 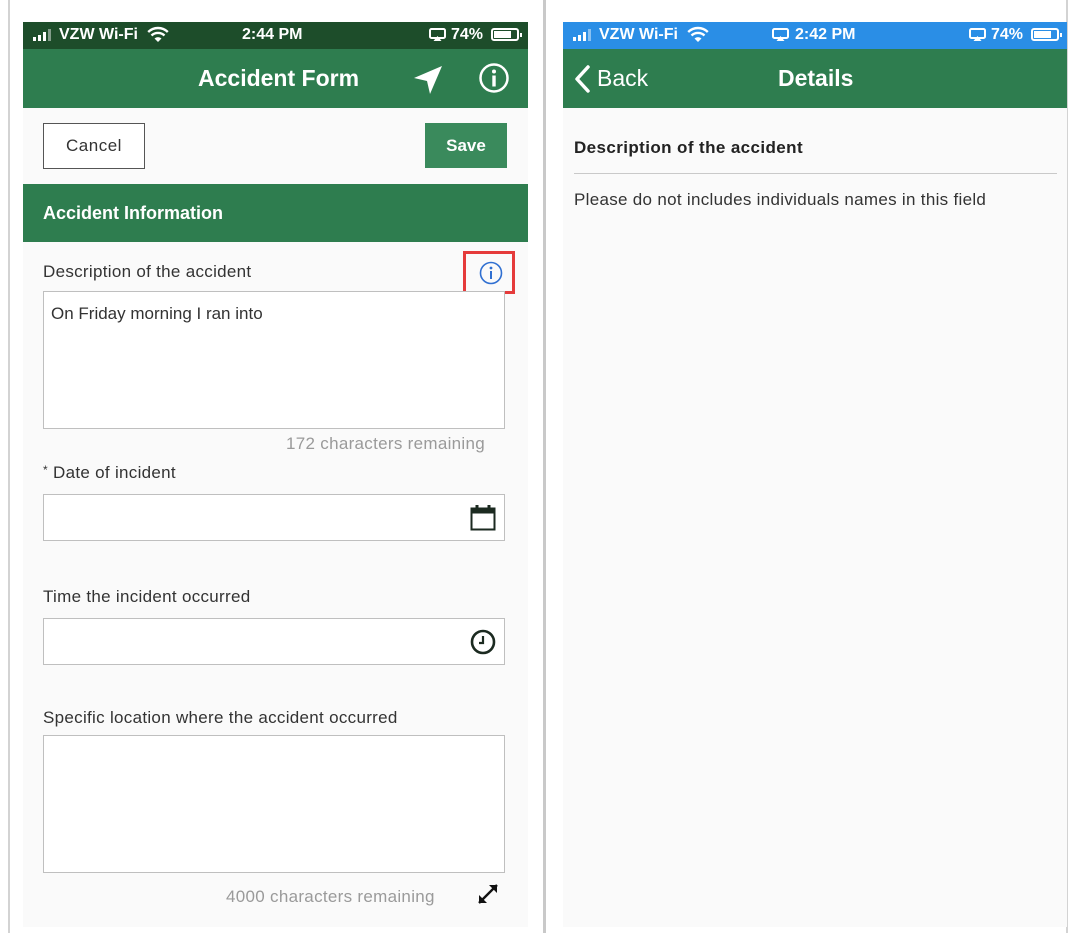 I want to click on clock-icon, so click(x=483, y=644).